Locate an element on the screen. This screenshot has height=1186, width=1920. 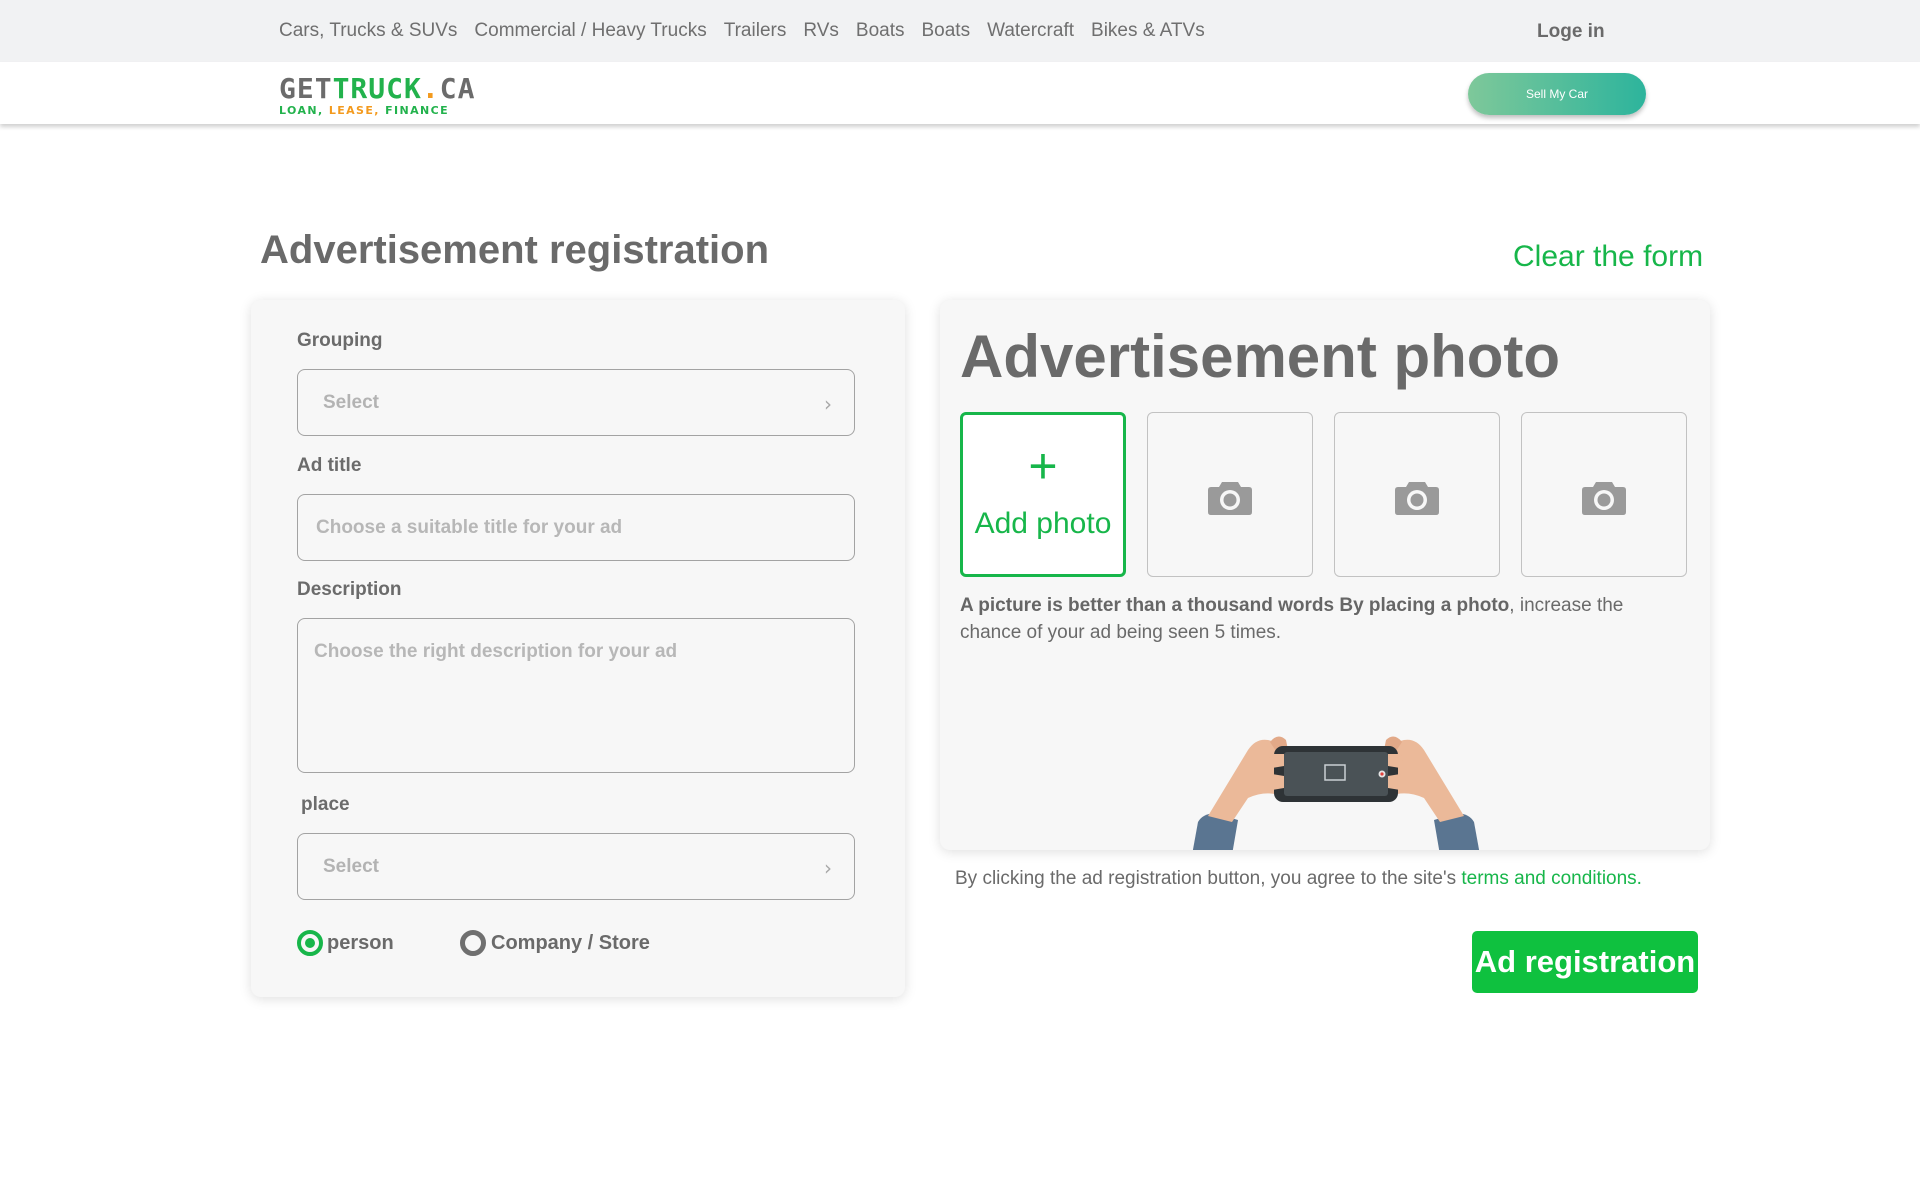
nav-link-trailers: Trailers is located at coordinates (755, 31).